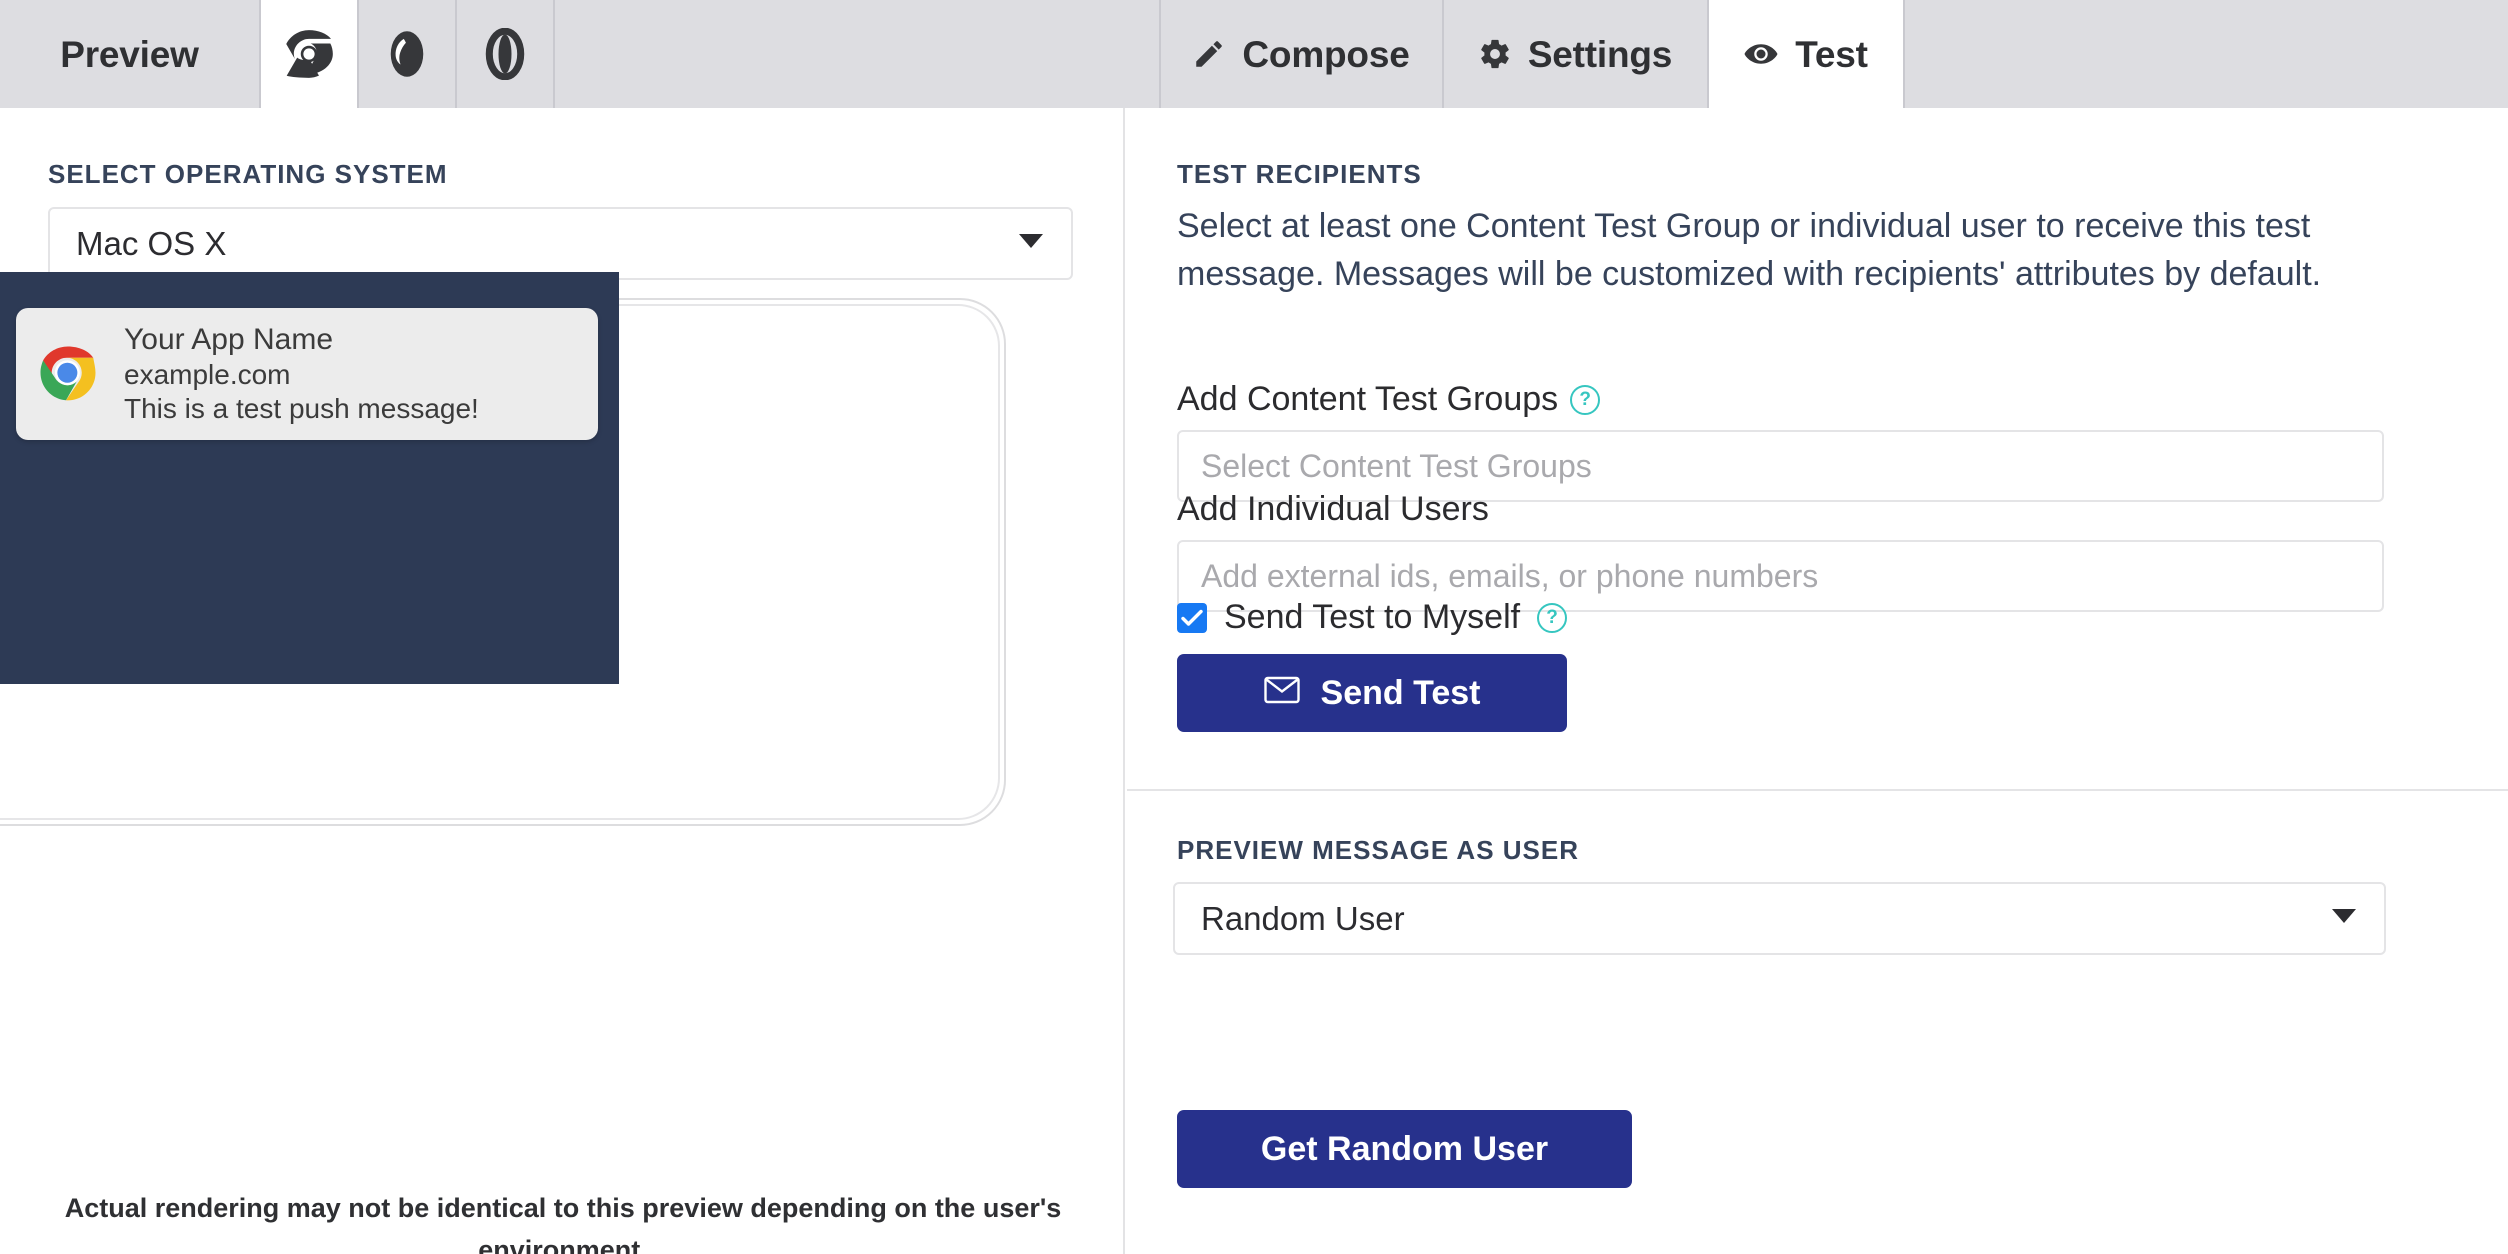 Image resolution: width=2508 pixels, height=1254 pixels. I want to click on help-icon-content-groups: ?, so click(1585, 399).